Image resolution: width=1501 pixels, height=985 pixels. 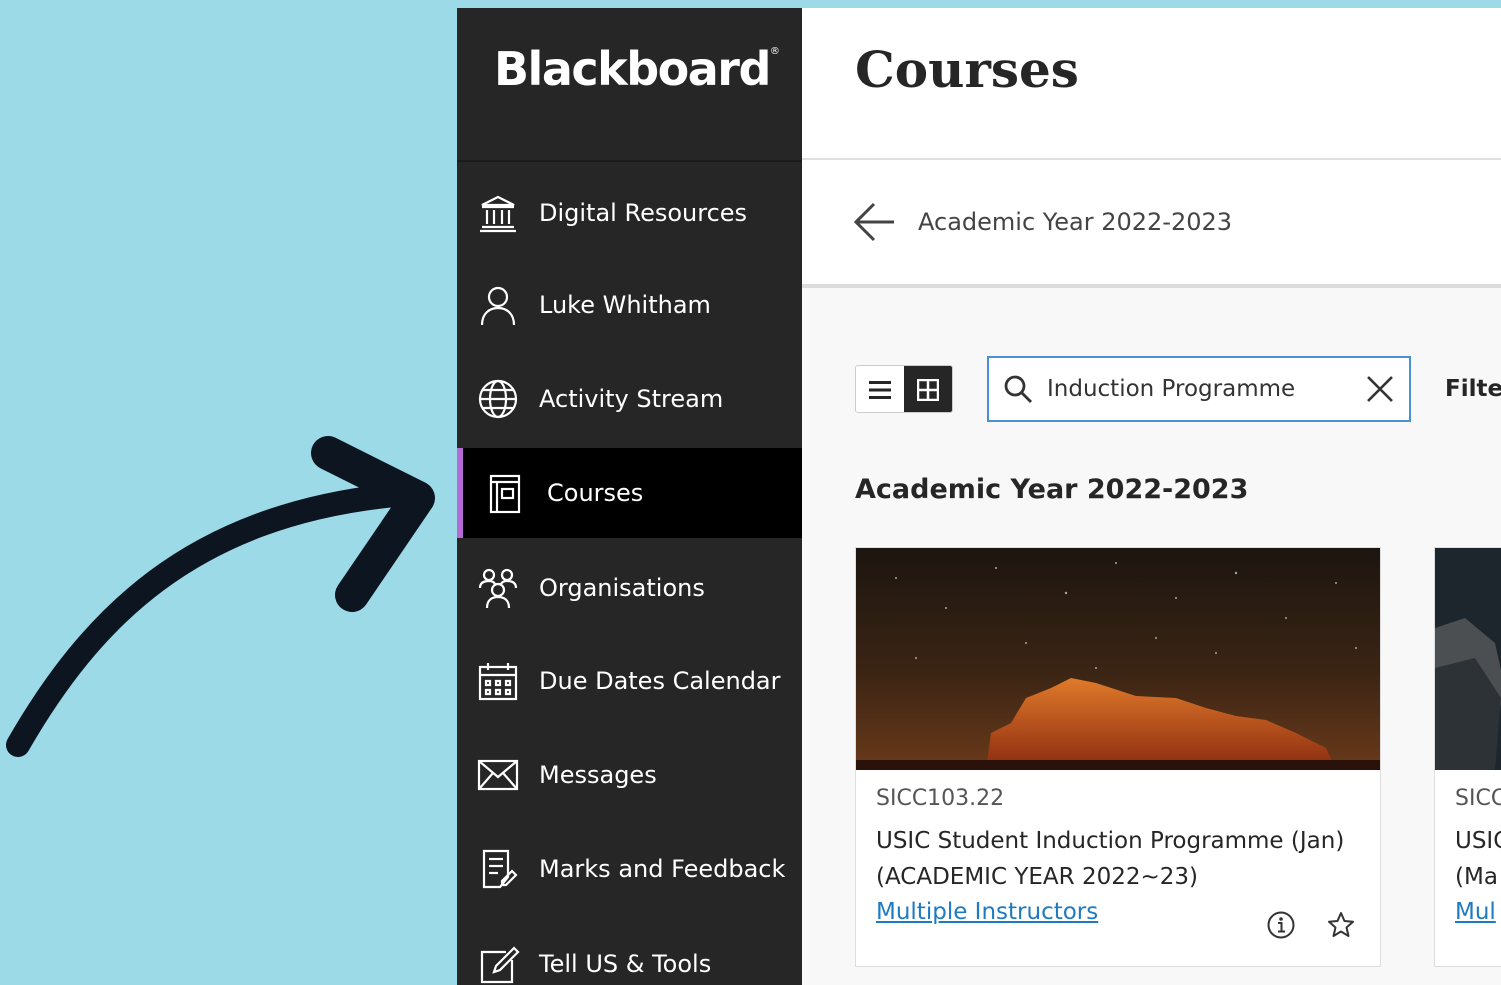 I want to click on course-card: SICC USIC (Ma Mul, so click(x=1467, y=757).